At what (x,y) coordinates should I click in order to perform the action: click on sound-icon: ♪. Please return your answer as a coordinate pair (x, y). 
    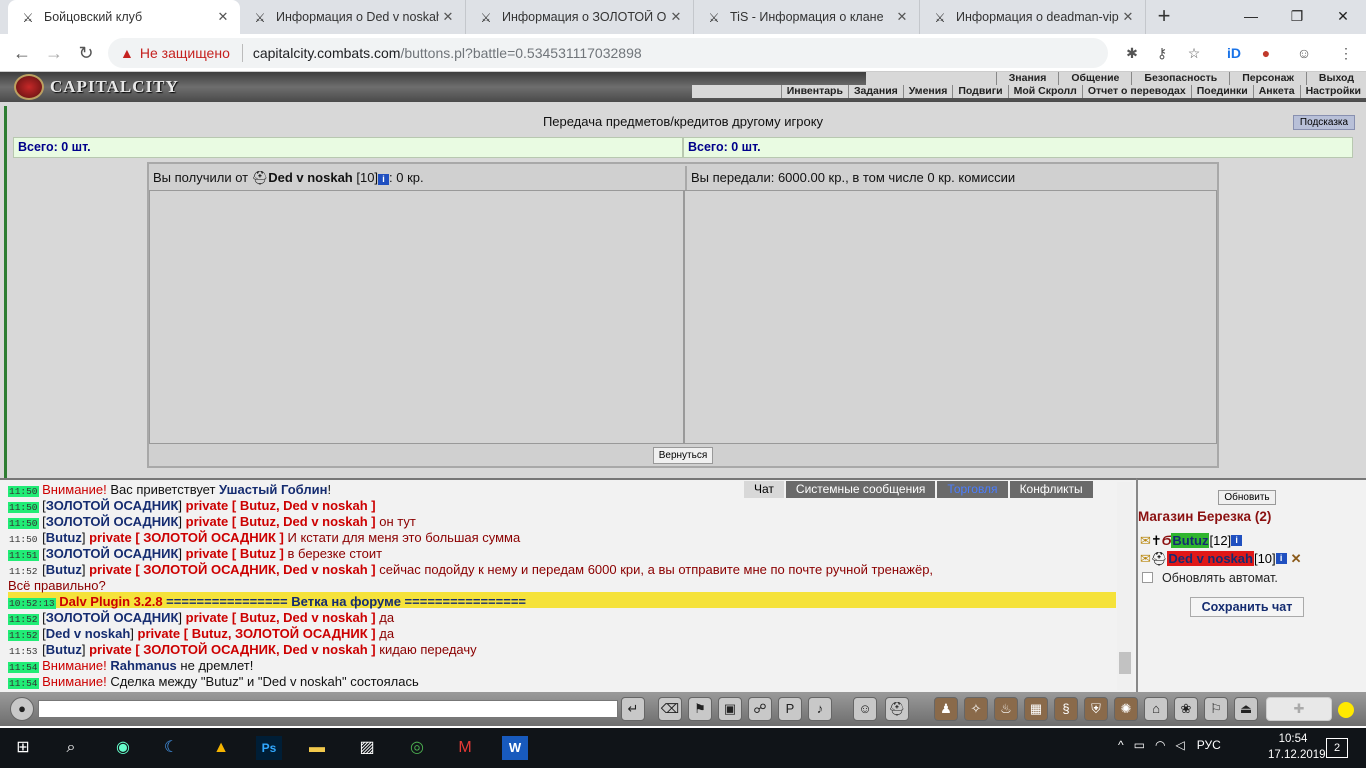
    Looking at the image, I should click on (820, 709).